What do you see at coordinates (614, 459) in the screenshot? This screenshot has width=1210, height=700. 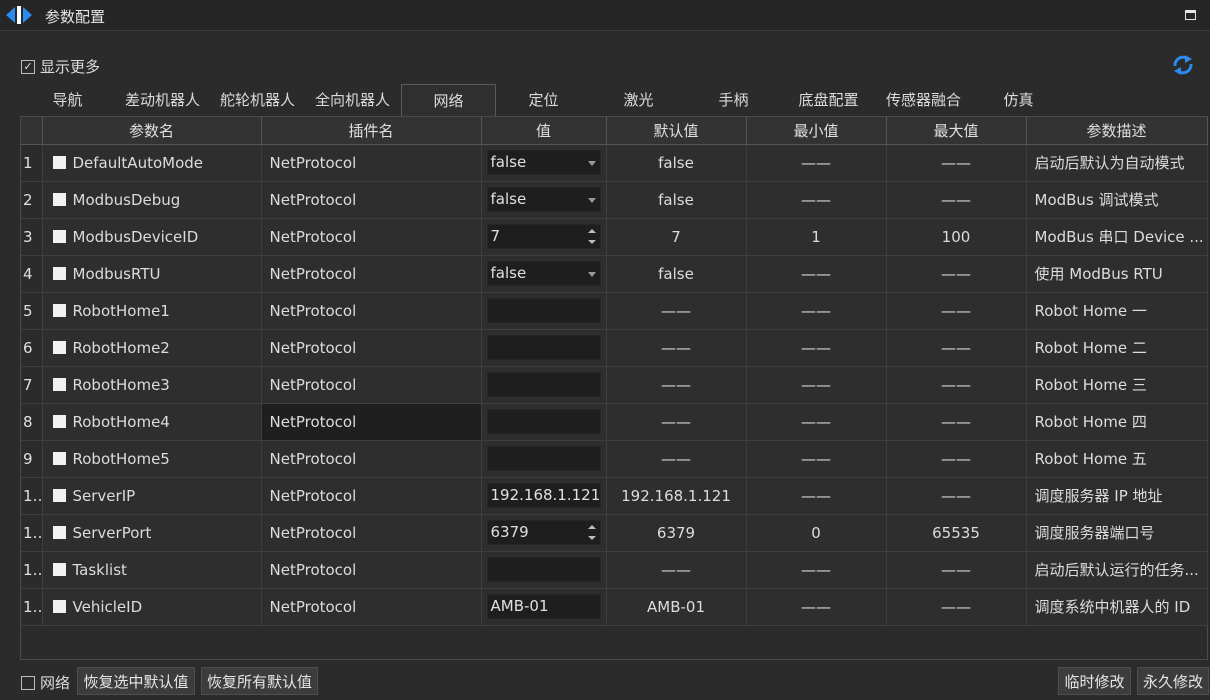 I see `table-row: 9 RobotHome5 NetProtocol —— —— —— Robot Home 五` at bounding box center [614, 459].